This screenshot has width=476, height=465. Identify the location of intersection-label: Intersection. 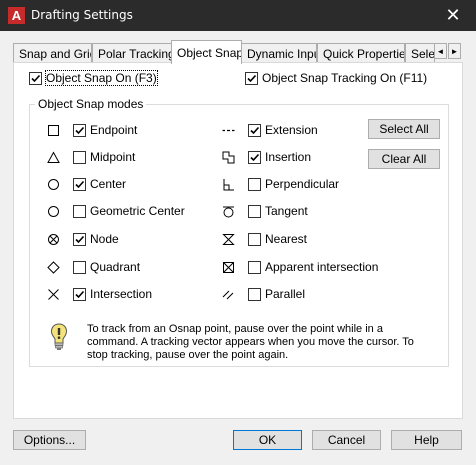
(121, 294).